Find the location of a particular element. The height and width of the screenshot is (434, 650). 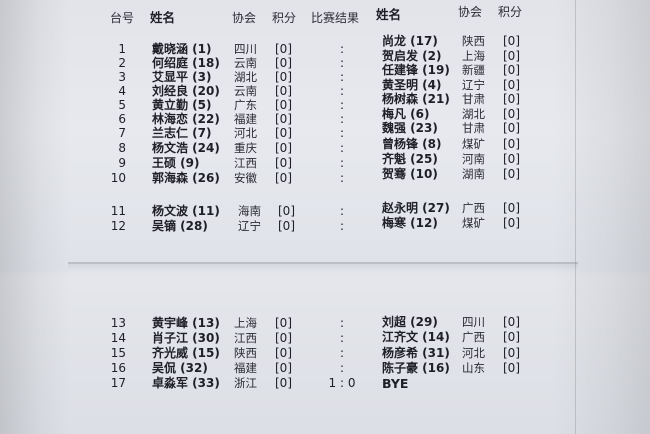

row-opponent-assoc: 新疆 is located at coordinates (473, 70).